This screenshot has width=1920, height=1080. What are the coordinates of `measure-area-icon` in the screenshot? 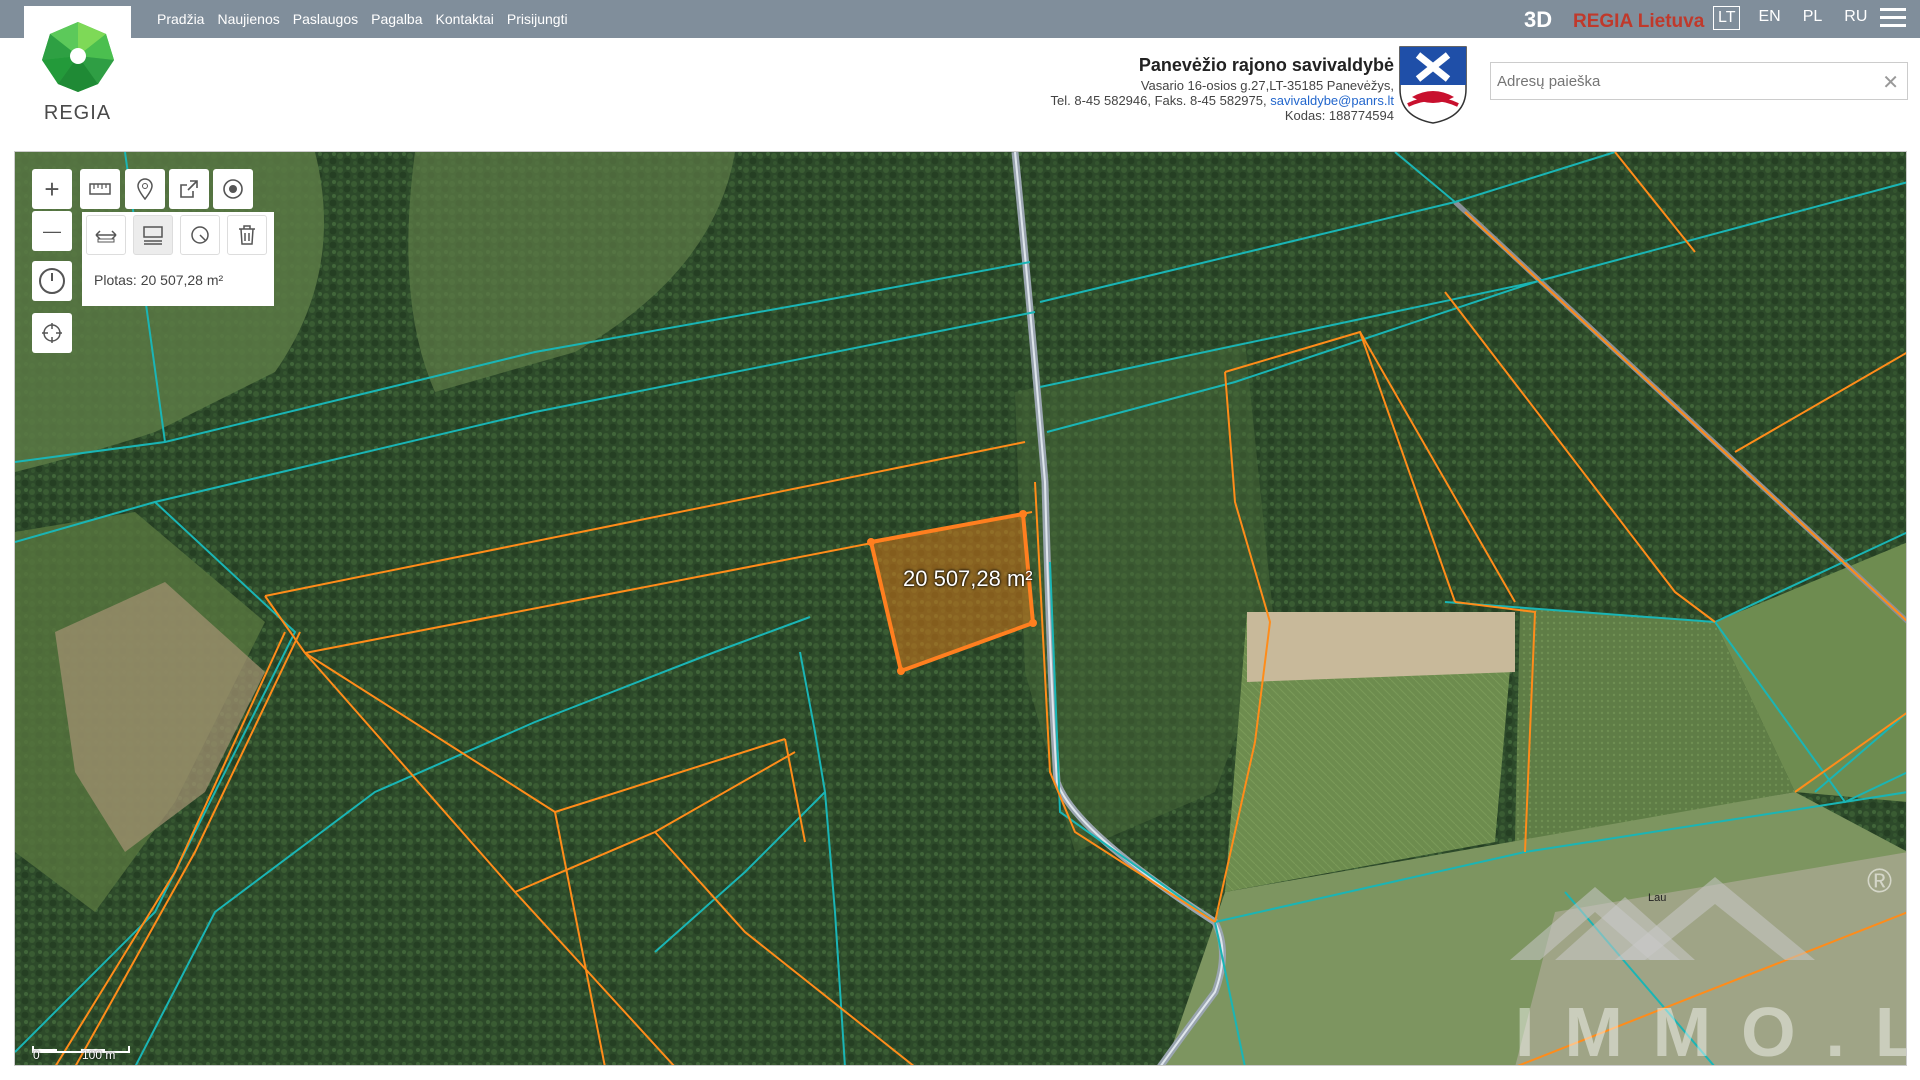 It's located at (153, 235).